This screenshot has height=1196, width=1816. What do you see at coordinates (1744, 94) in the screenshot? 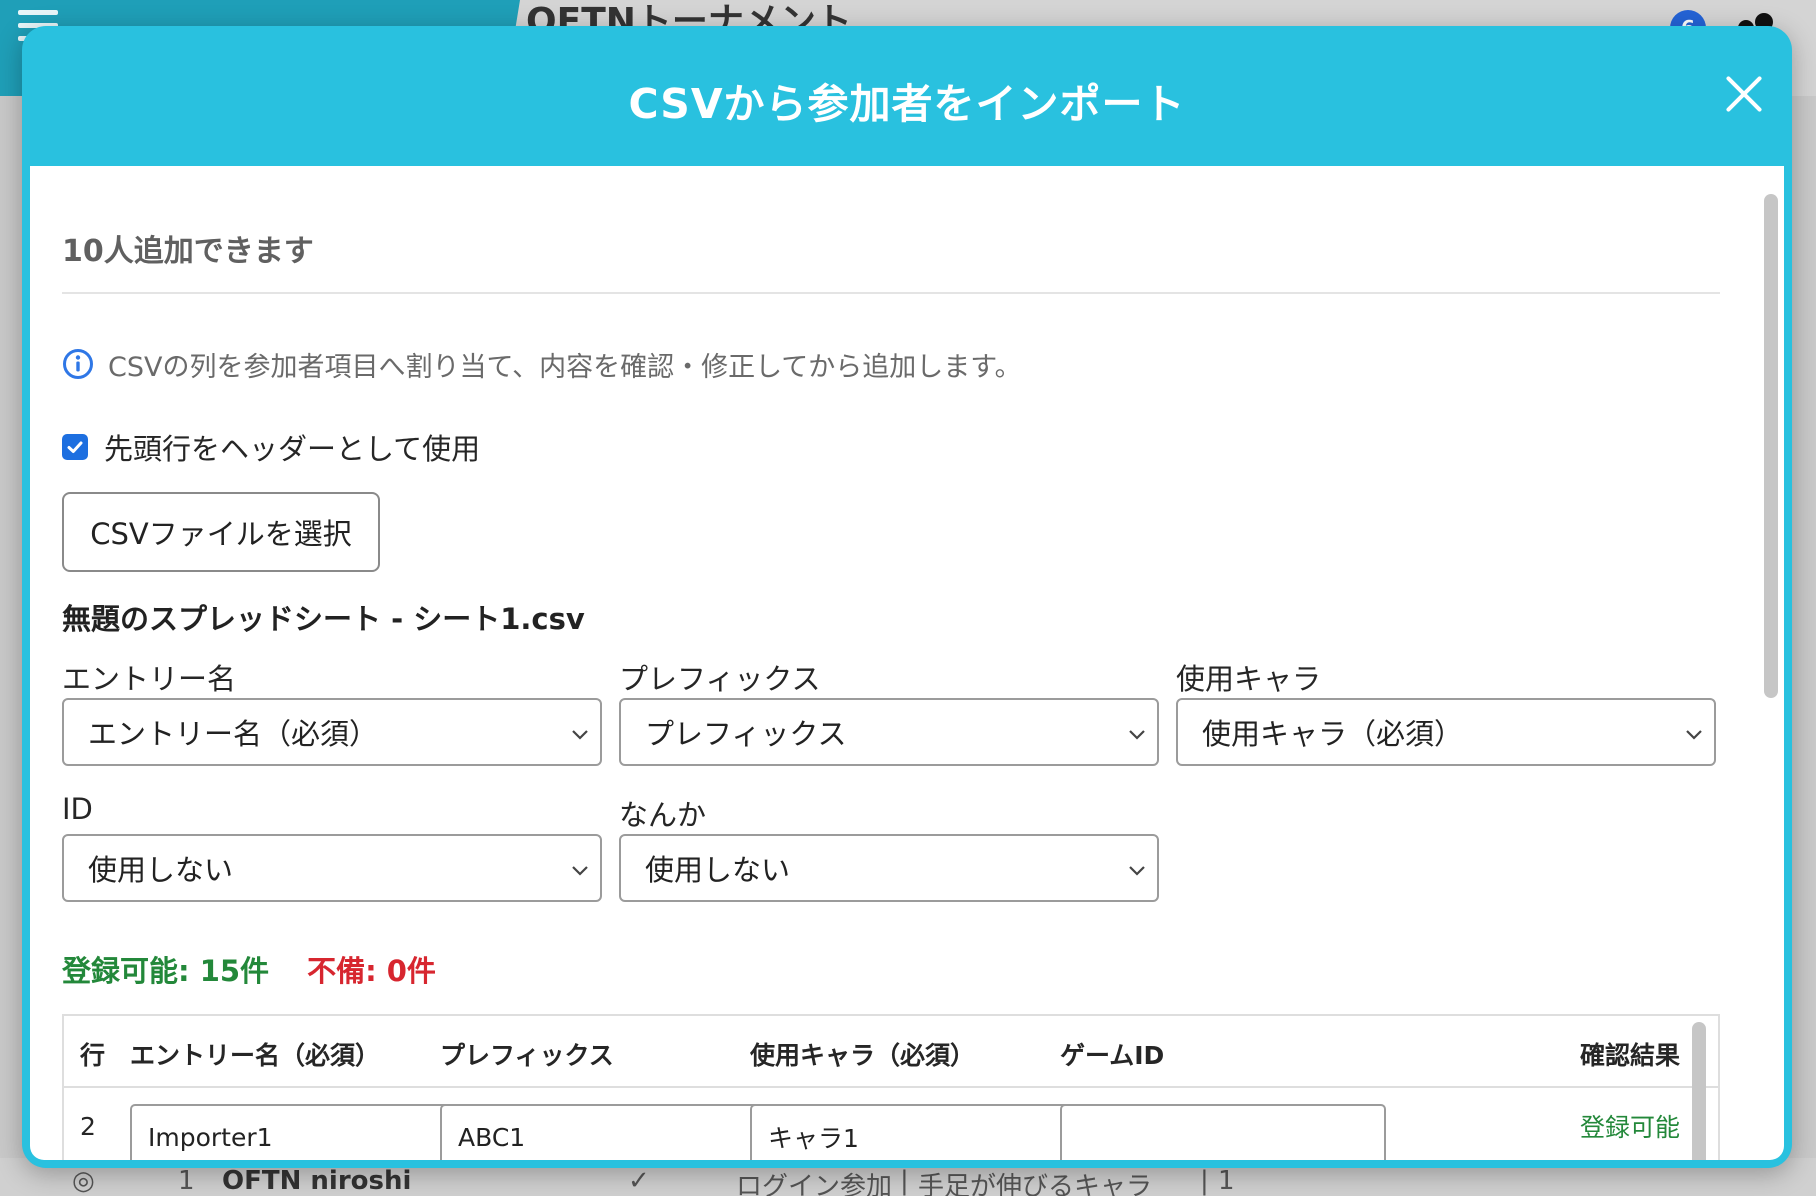
I see `close-icon` at bounding box center [1744, 94].